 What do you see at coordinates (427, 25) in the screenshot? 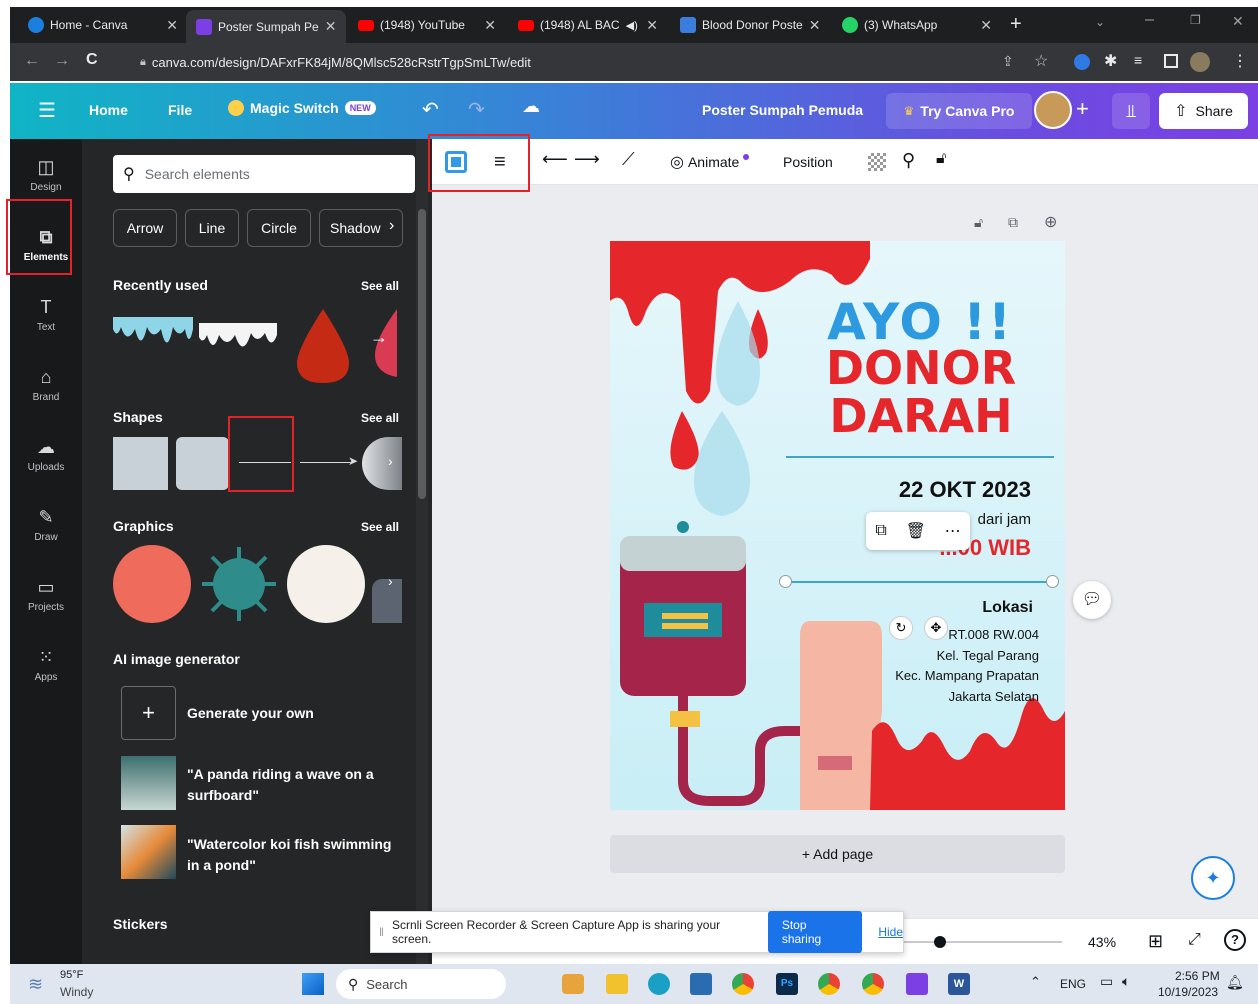
I see `tab-youtube: (1948) YouTube ✕` at bounding box center [427, 25].